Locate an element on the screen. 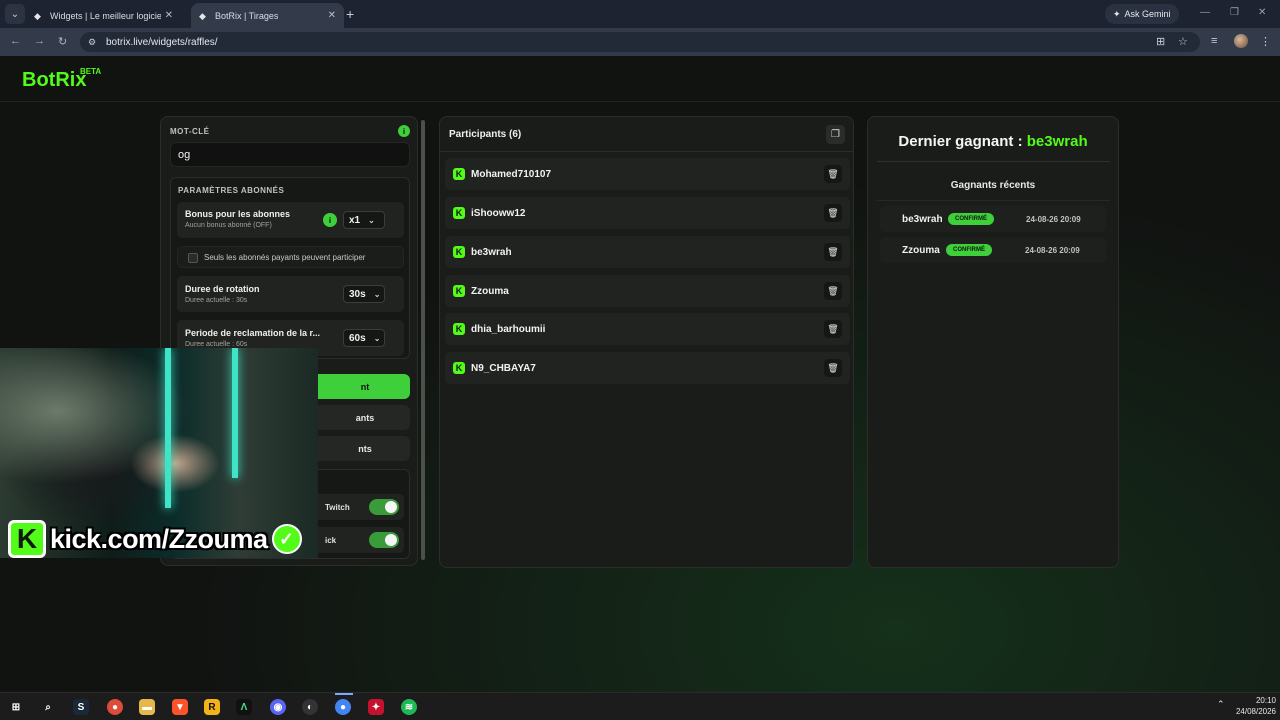 This screenshot has height=720, width=1280. botrix-logo: BotRix is located at coordinates (54, 80).